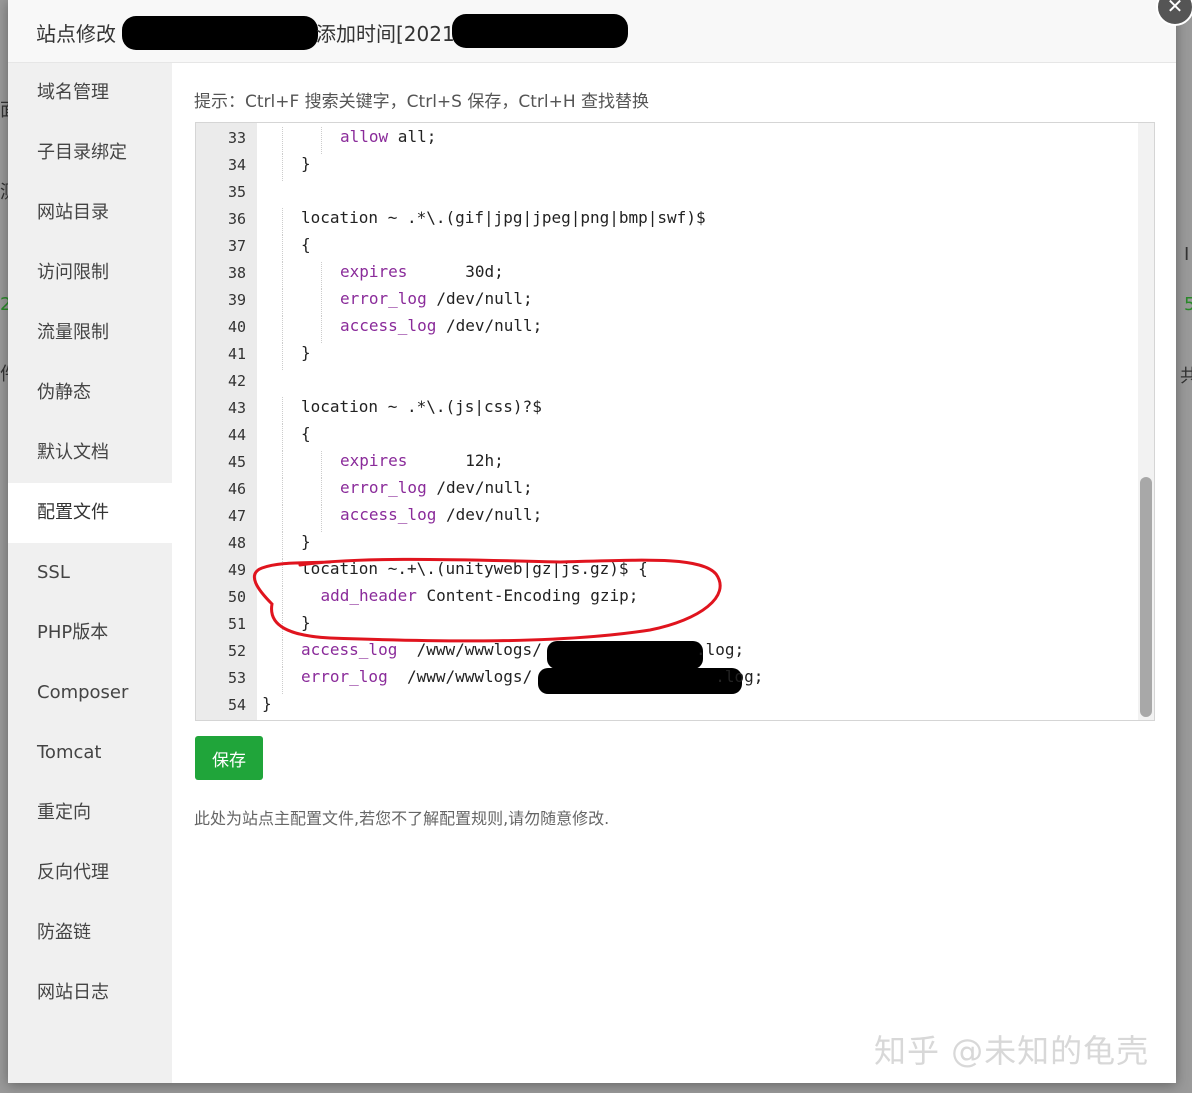  Describe the element at coordinates (236, 624) in the screenshot. I see `line-number: 51` at that location.